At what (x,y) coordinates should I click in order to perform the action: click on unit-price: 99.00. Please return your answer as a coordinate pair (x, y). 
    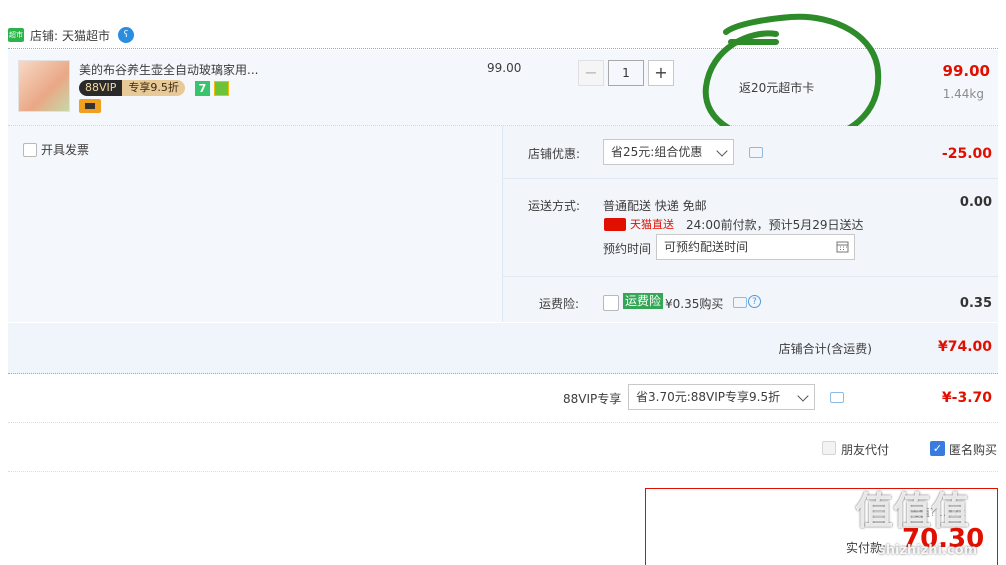
    Looking at the image, I should click on (504, 68).